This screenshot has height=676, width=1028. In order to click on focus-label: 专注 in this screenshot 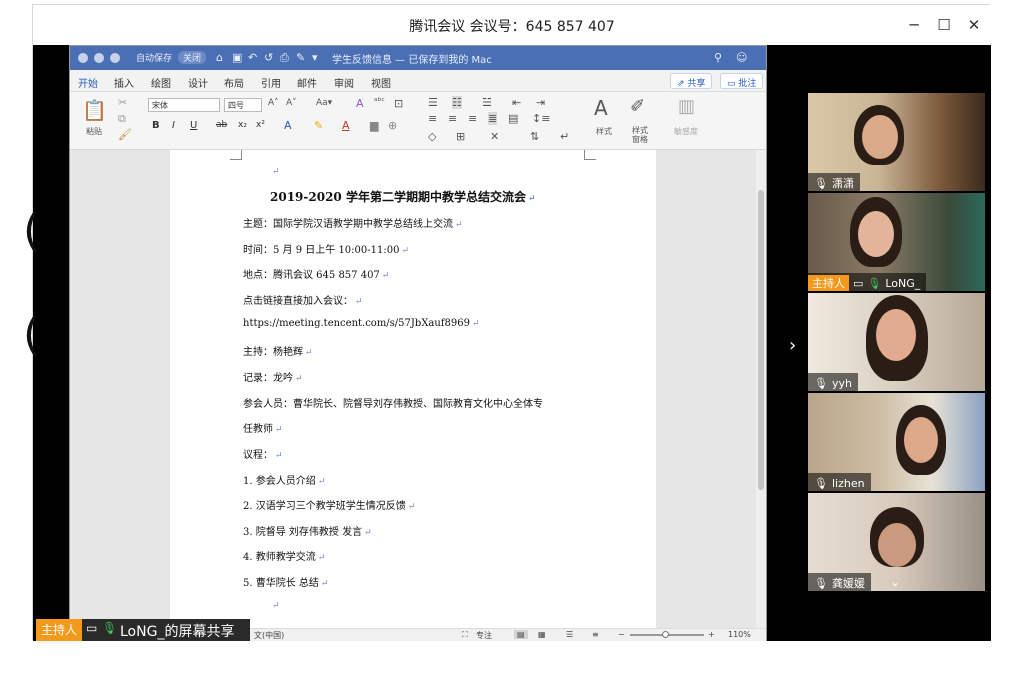, I will do `click(484, 635)`.